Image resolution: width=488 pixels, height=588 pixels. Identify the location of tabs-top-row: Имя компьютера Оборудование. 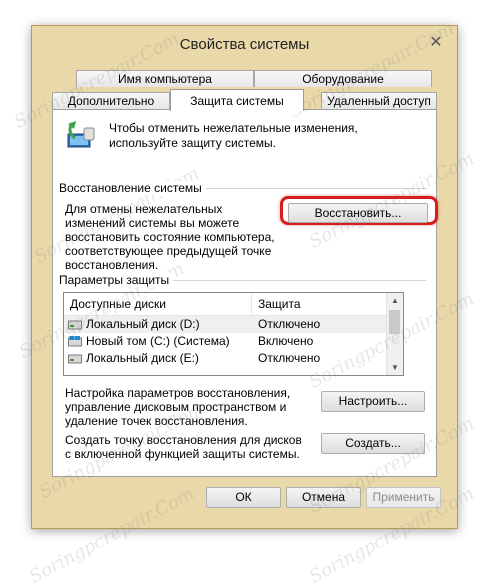
(244, 79).